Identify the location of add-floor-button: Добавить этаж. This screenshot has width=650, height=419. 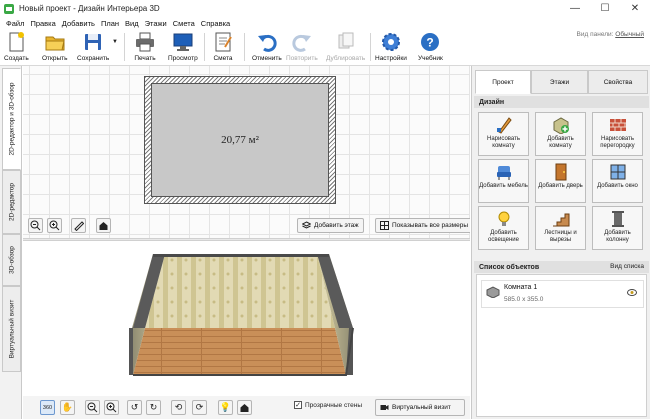
(330, 225).